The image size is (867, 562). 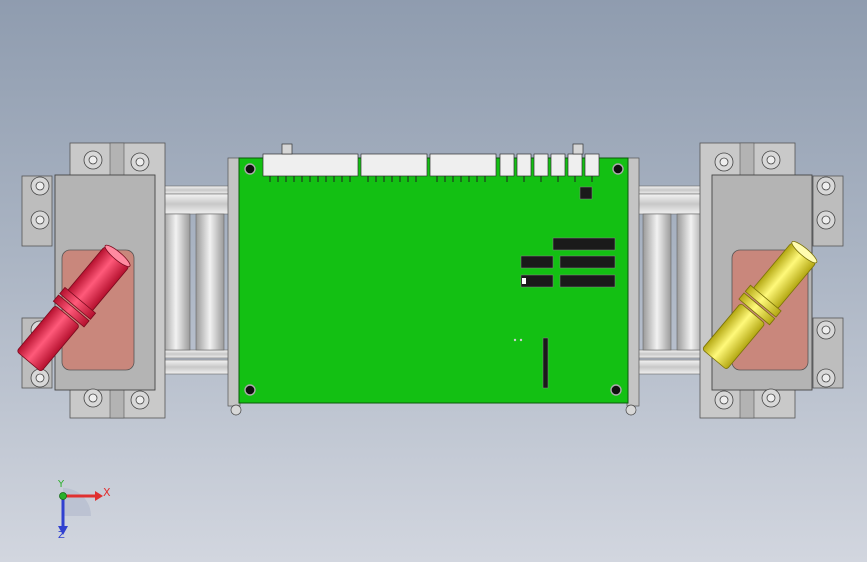 What do you see at coordinates (61, 535) in the screenshot?
I see `z-axis-label: Z` at bounding box center [61, 535].